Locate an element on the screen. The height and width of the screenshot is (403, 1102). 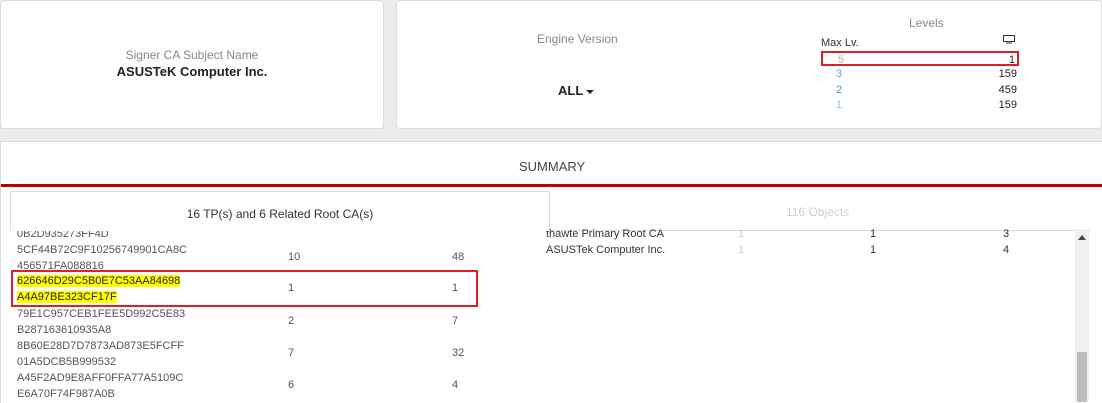
summary-title: SUMMARY is located at coordinates (552, 166).